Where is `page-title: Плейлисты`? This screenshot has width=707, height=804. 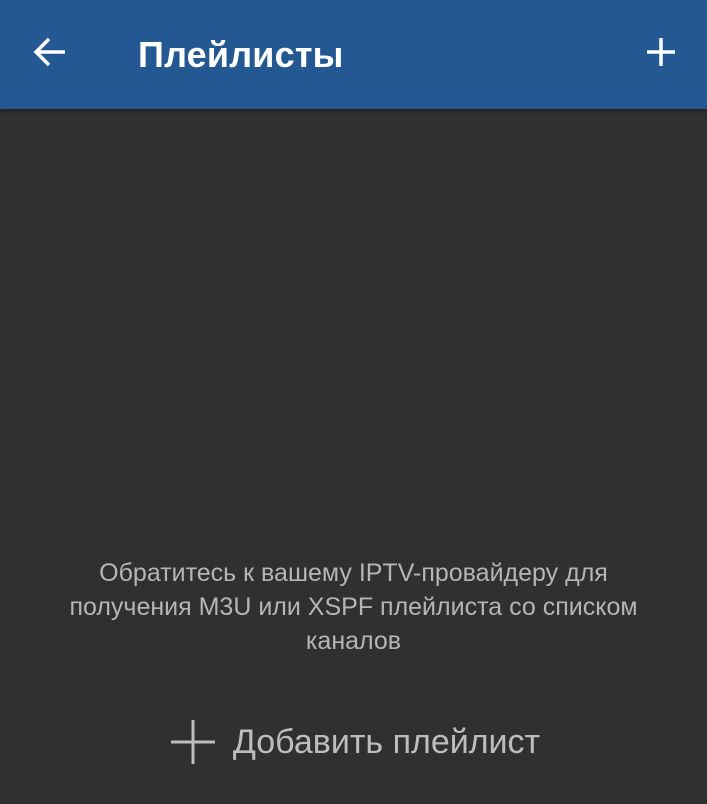 page-title: Плейлисты is located at coordinates (241, 54).